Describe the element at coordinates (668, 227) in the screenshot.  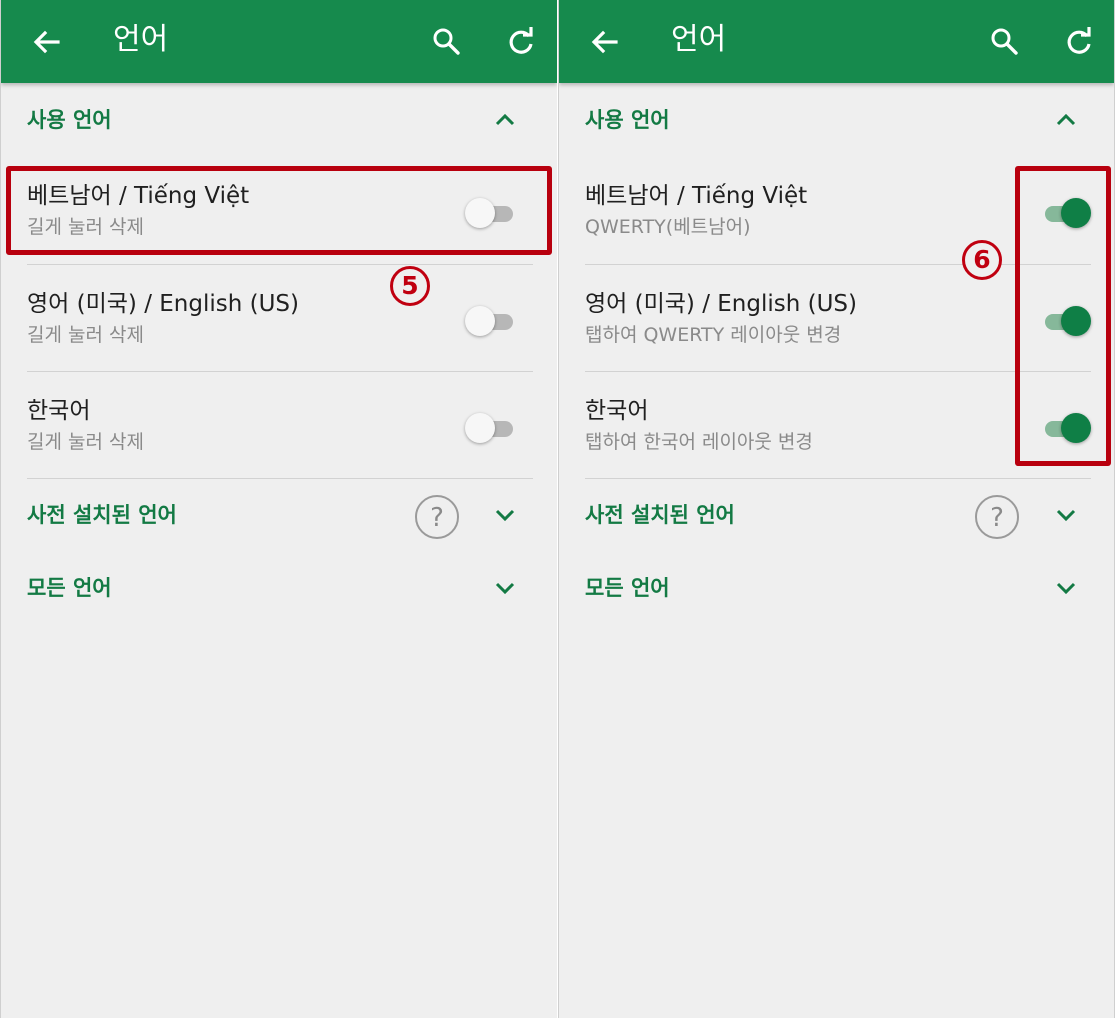
I see `language-subtitle: QWERTY(베트남어)` at that location.